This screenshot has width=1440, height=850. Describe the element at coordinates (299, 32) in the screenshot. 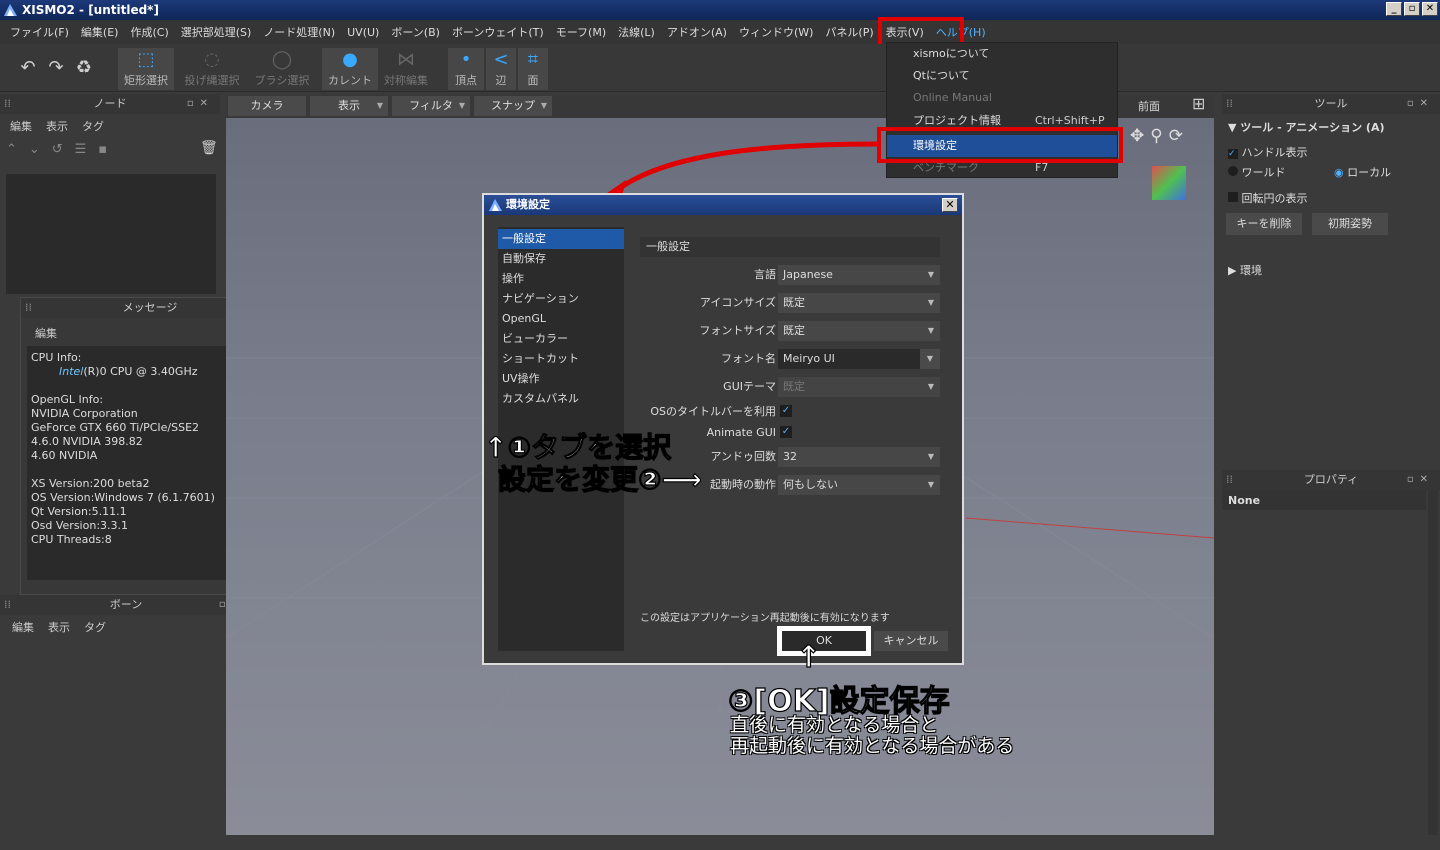

I see `menu-node: ノード処理(N)` at that location.